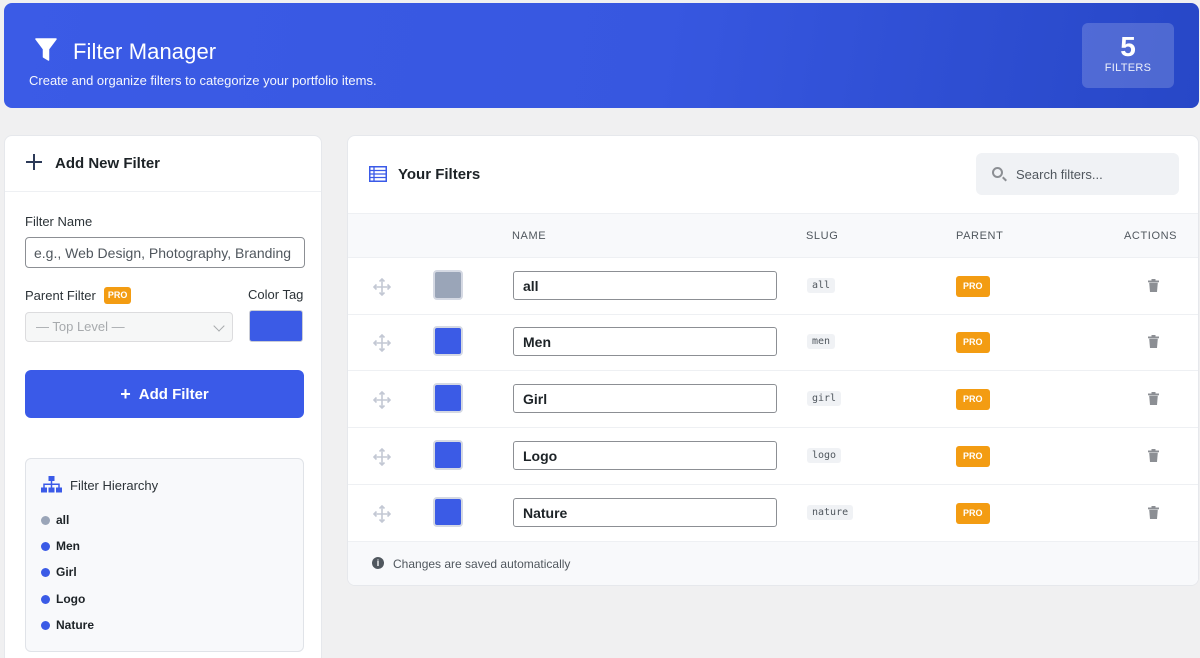  What do you see at coordinates (1128, 46) in the screenshot?
I see `filter-count: 5` at bounding box center [1128, 46].